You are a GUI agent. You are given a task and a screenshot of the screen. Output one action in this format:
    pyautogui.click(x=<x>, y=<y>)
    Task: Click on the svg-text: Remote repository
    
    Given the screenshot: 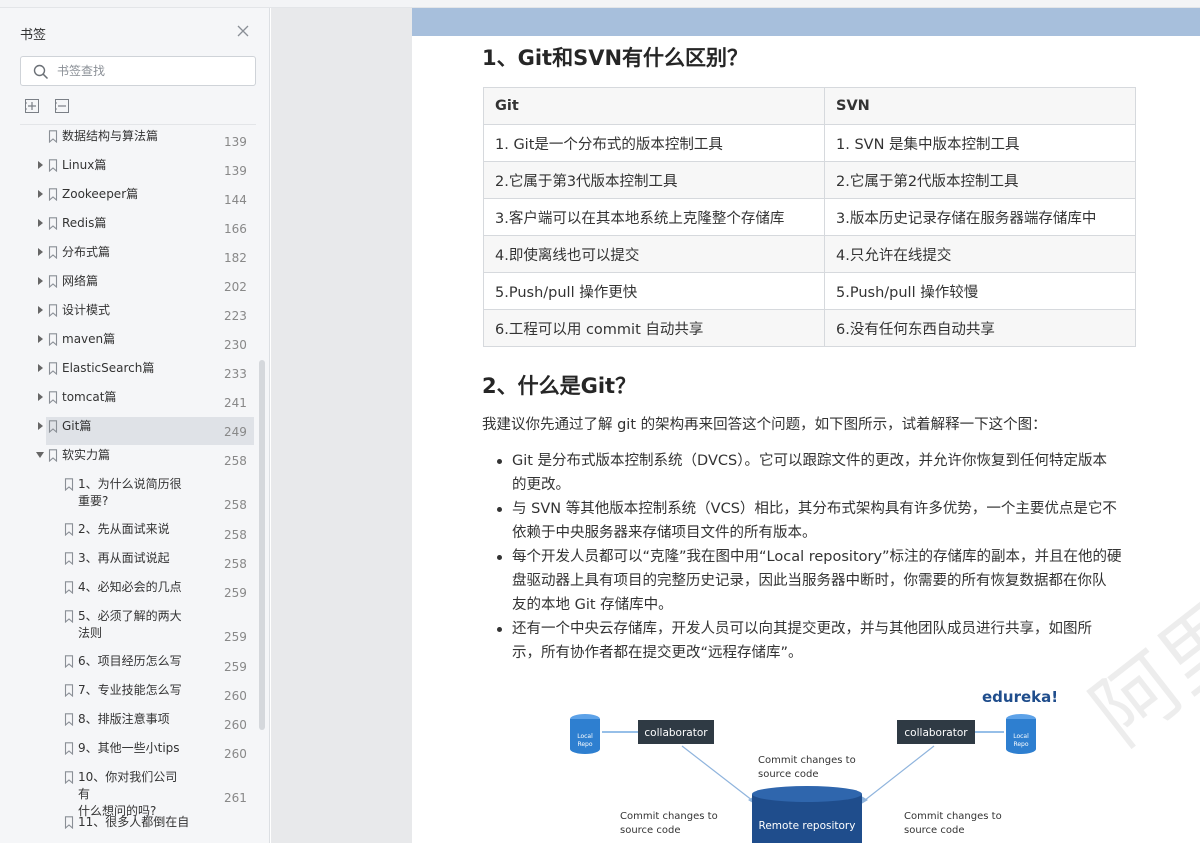 What is the action you would take?
    pyautogui.click(x=807, y=826)
    